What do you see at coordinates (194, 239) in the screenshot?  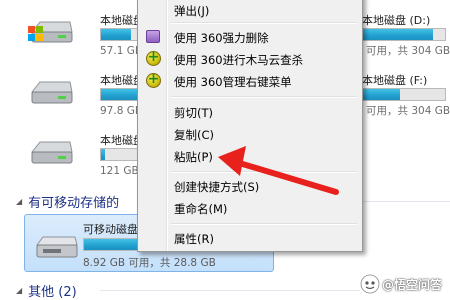 I see `menu-item-label: 属性(R)` at bounding box center [194, 239].